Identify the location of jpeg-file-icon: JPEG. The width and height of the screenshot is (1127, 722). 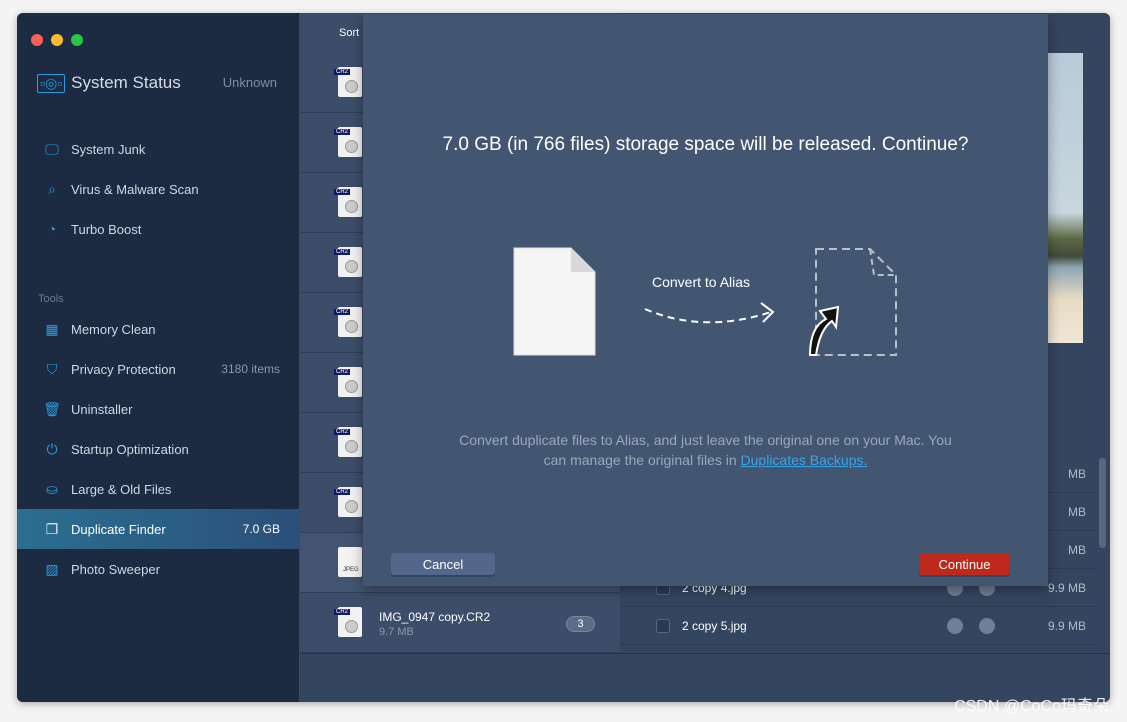
(350, 562).